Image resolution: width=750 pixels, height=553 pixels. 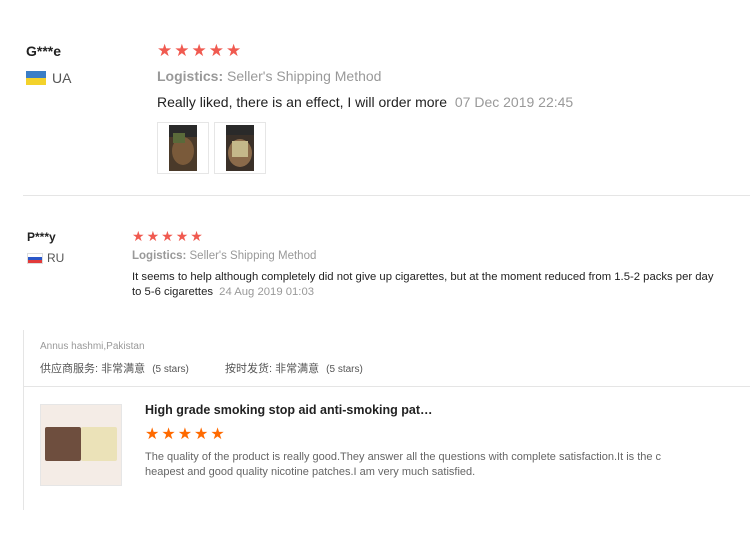 What do you see at coordinates (344, 369) in the screenshot?
I see `rating-shipping-stars: (5 stars)` at bounding box center [344, 369].